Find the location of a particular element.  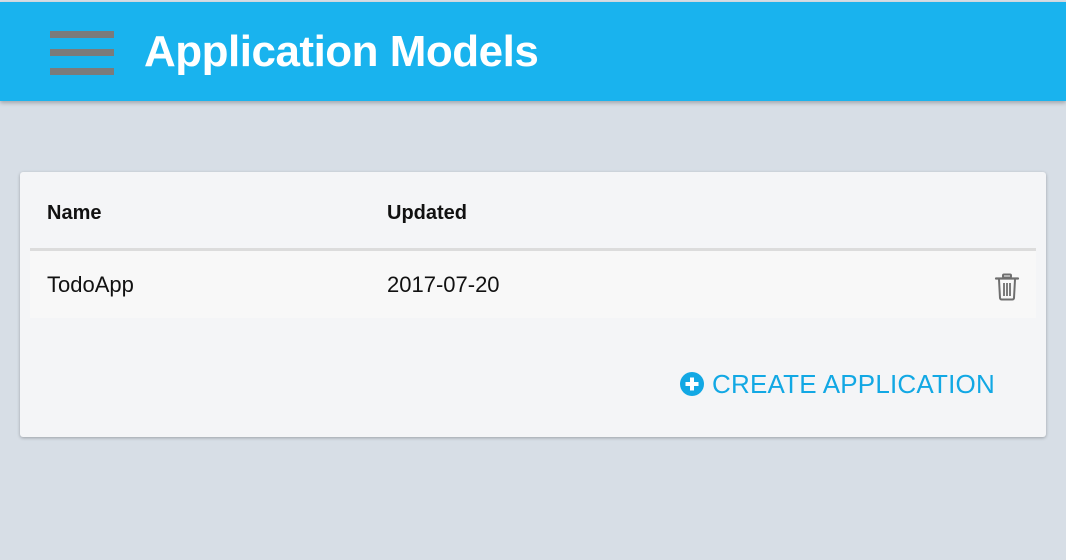

create-application-label: CREATE APPLICATION is located at coordinates (853, 383).